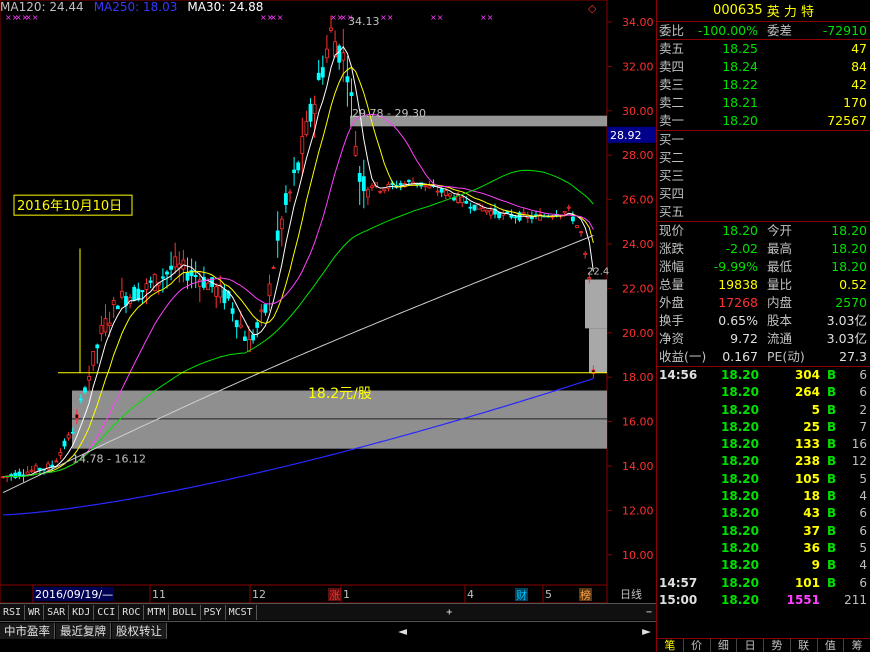  I want to click on indicator-tab-boll: BOLL, so click(185, 612).